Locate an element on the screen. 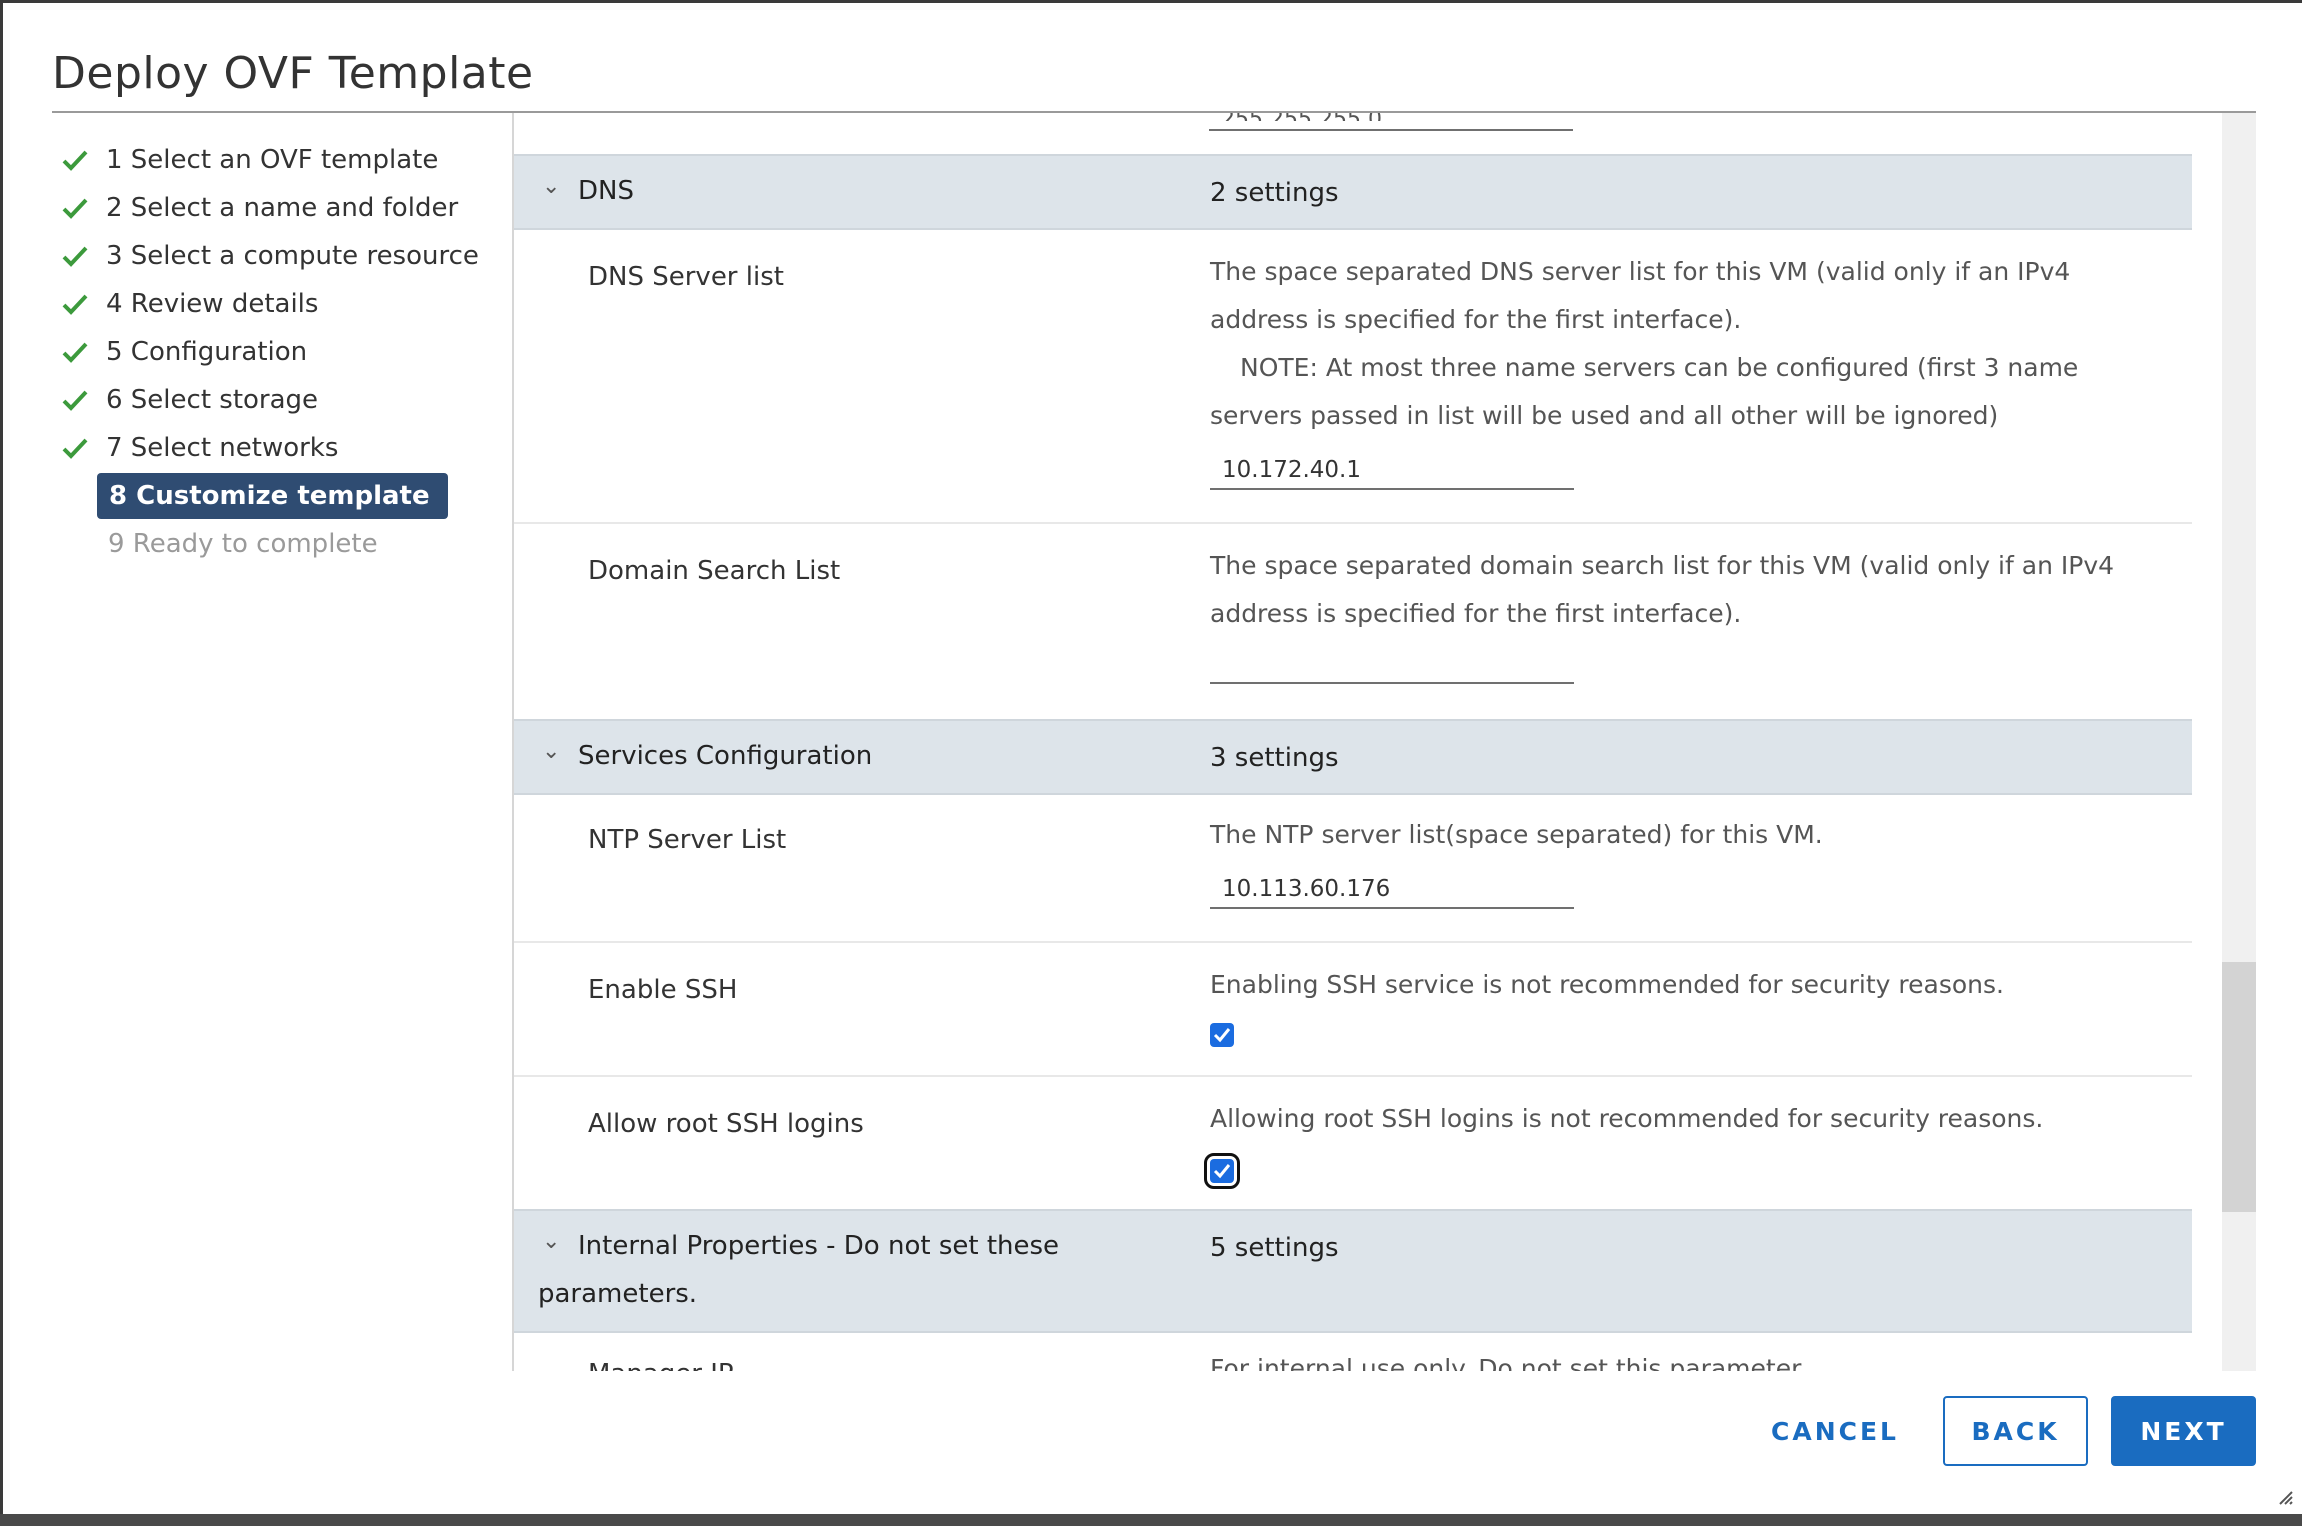  domain-search-input is located at coordinates (1392, 664).